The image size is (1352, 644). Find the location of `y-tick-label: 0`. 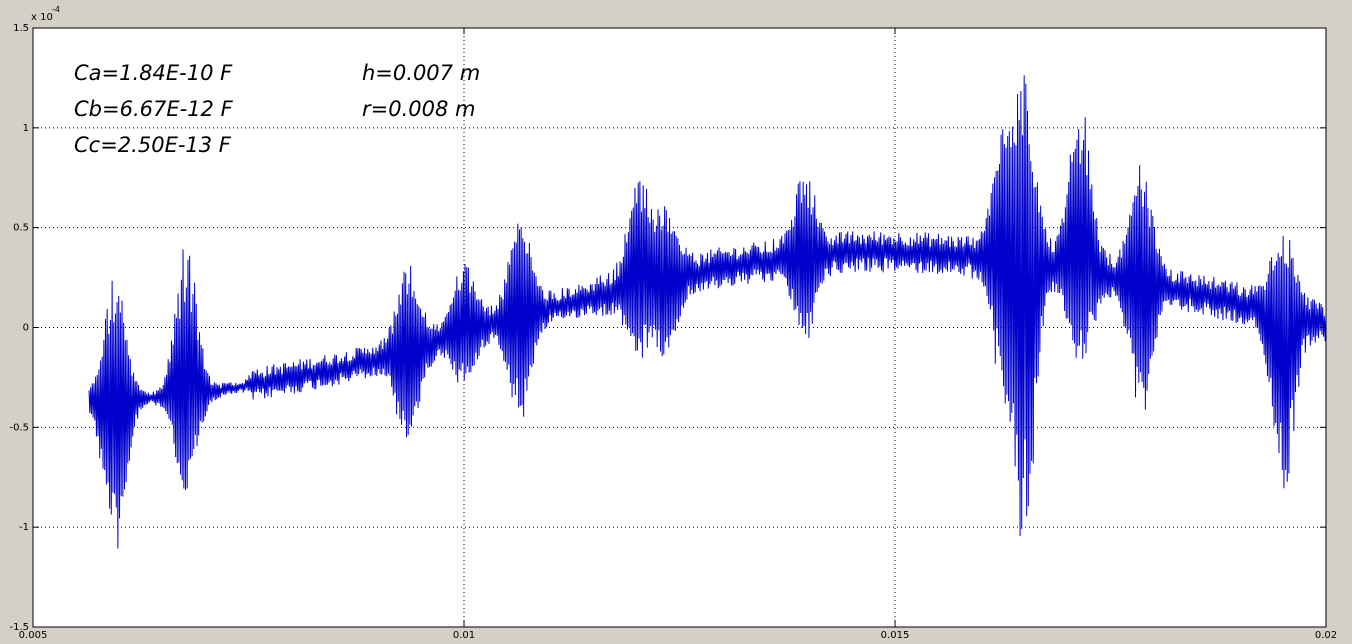

y-tick-label: 0 is located at coordinates (26, 328).